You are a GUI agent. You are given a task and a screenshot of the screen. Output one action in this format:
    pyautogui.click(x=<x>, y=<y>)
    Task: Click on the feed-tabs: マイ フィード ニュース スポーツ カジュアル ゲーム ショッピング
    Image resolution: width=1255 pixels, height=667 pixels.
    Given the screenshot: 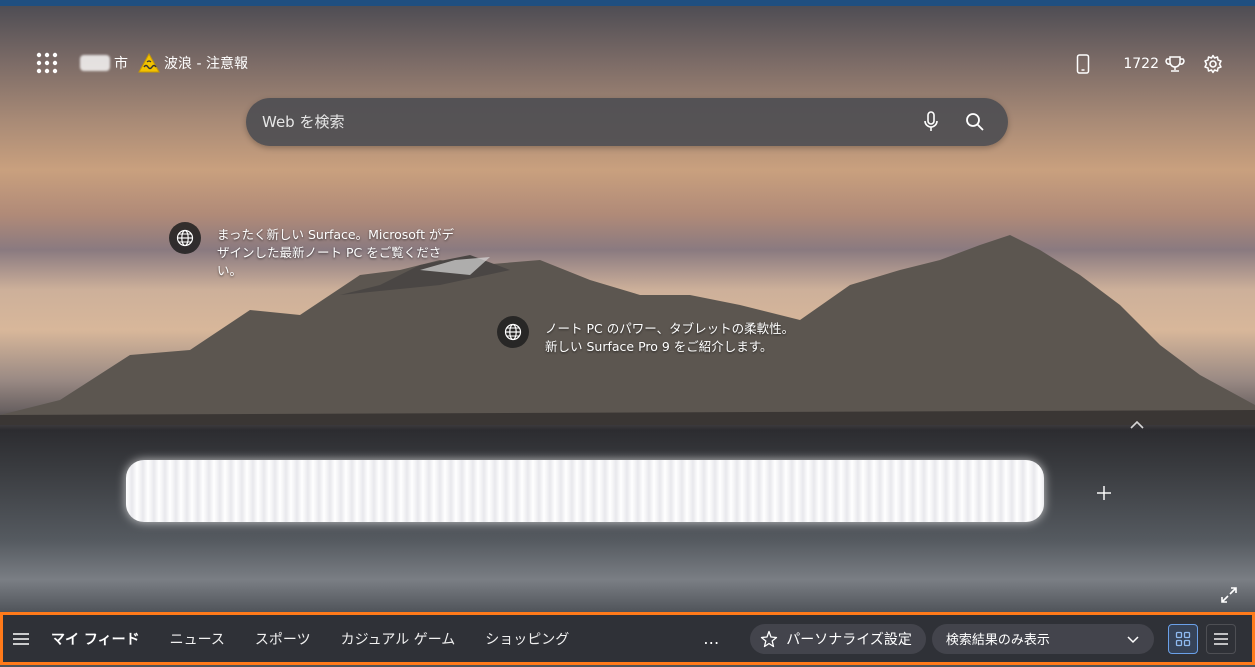 What is the action you would take?
    pyautogui.click(x=310, y=639)
    